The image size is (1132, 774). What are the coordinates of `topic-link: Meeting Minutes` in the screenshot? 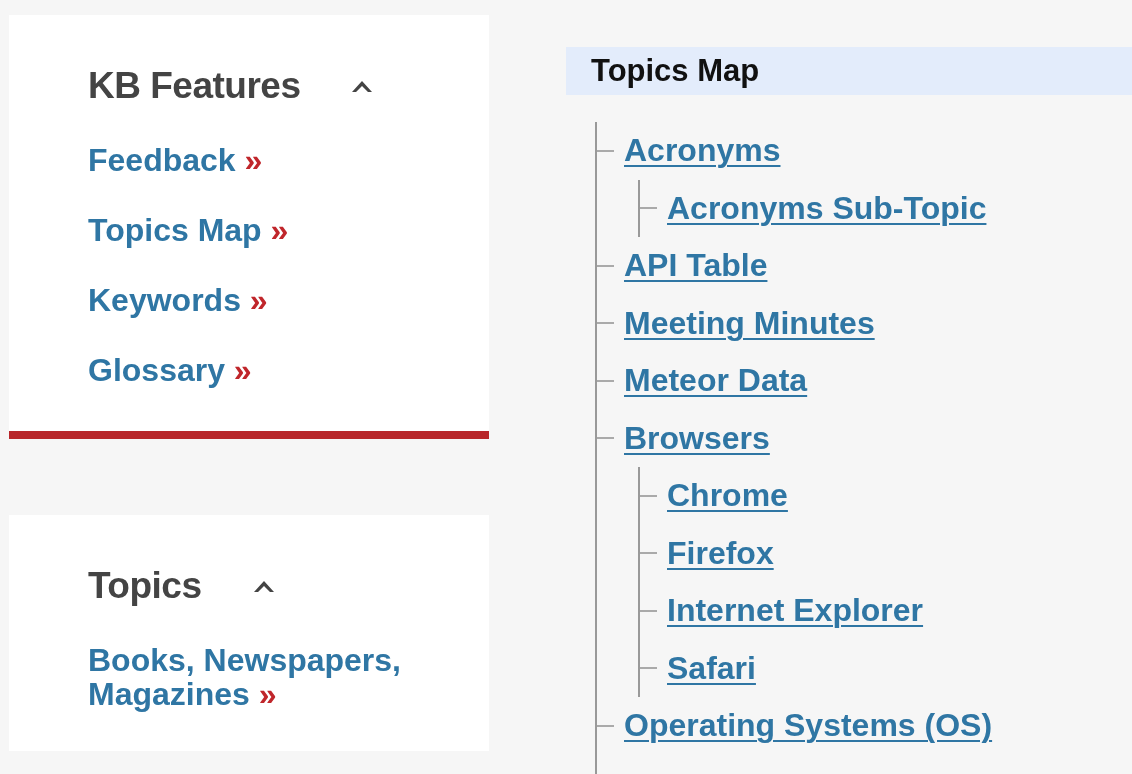 It's located at (749, 323).